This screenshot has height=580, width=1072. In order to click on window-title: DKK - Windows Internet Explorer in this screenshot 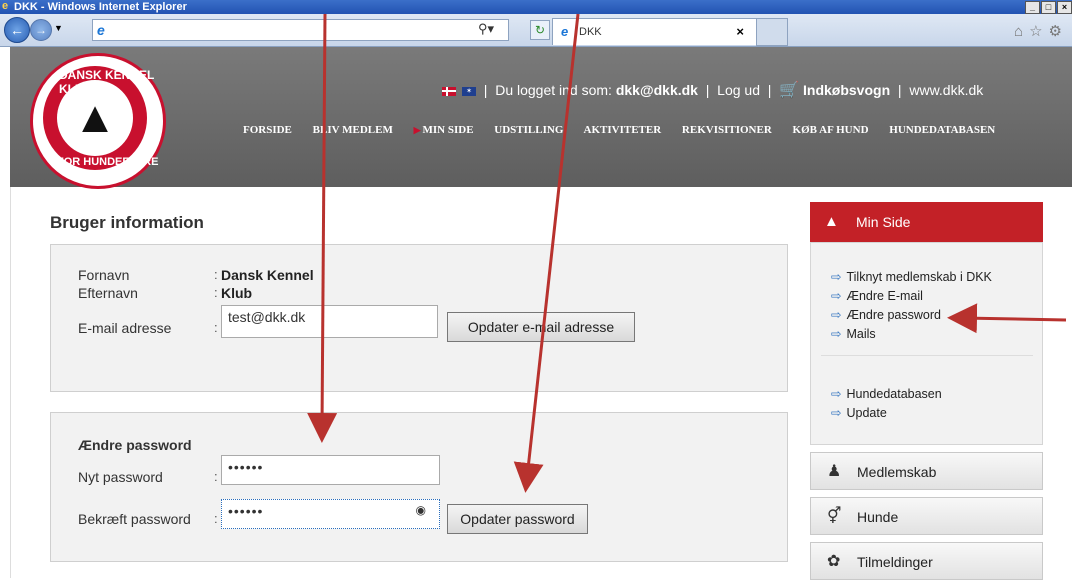, I will do `click(100, 7)`.